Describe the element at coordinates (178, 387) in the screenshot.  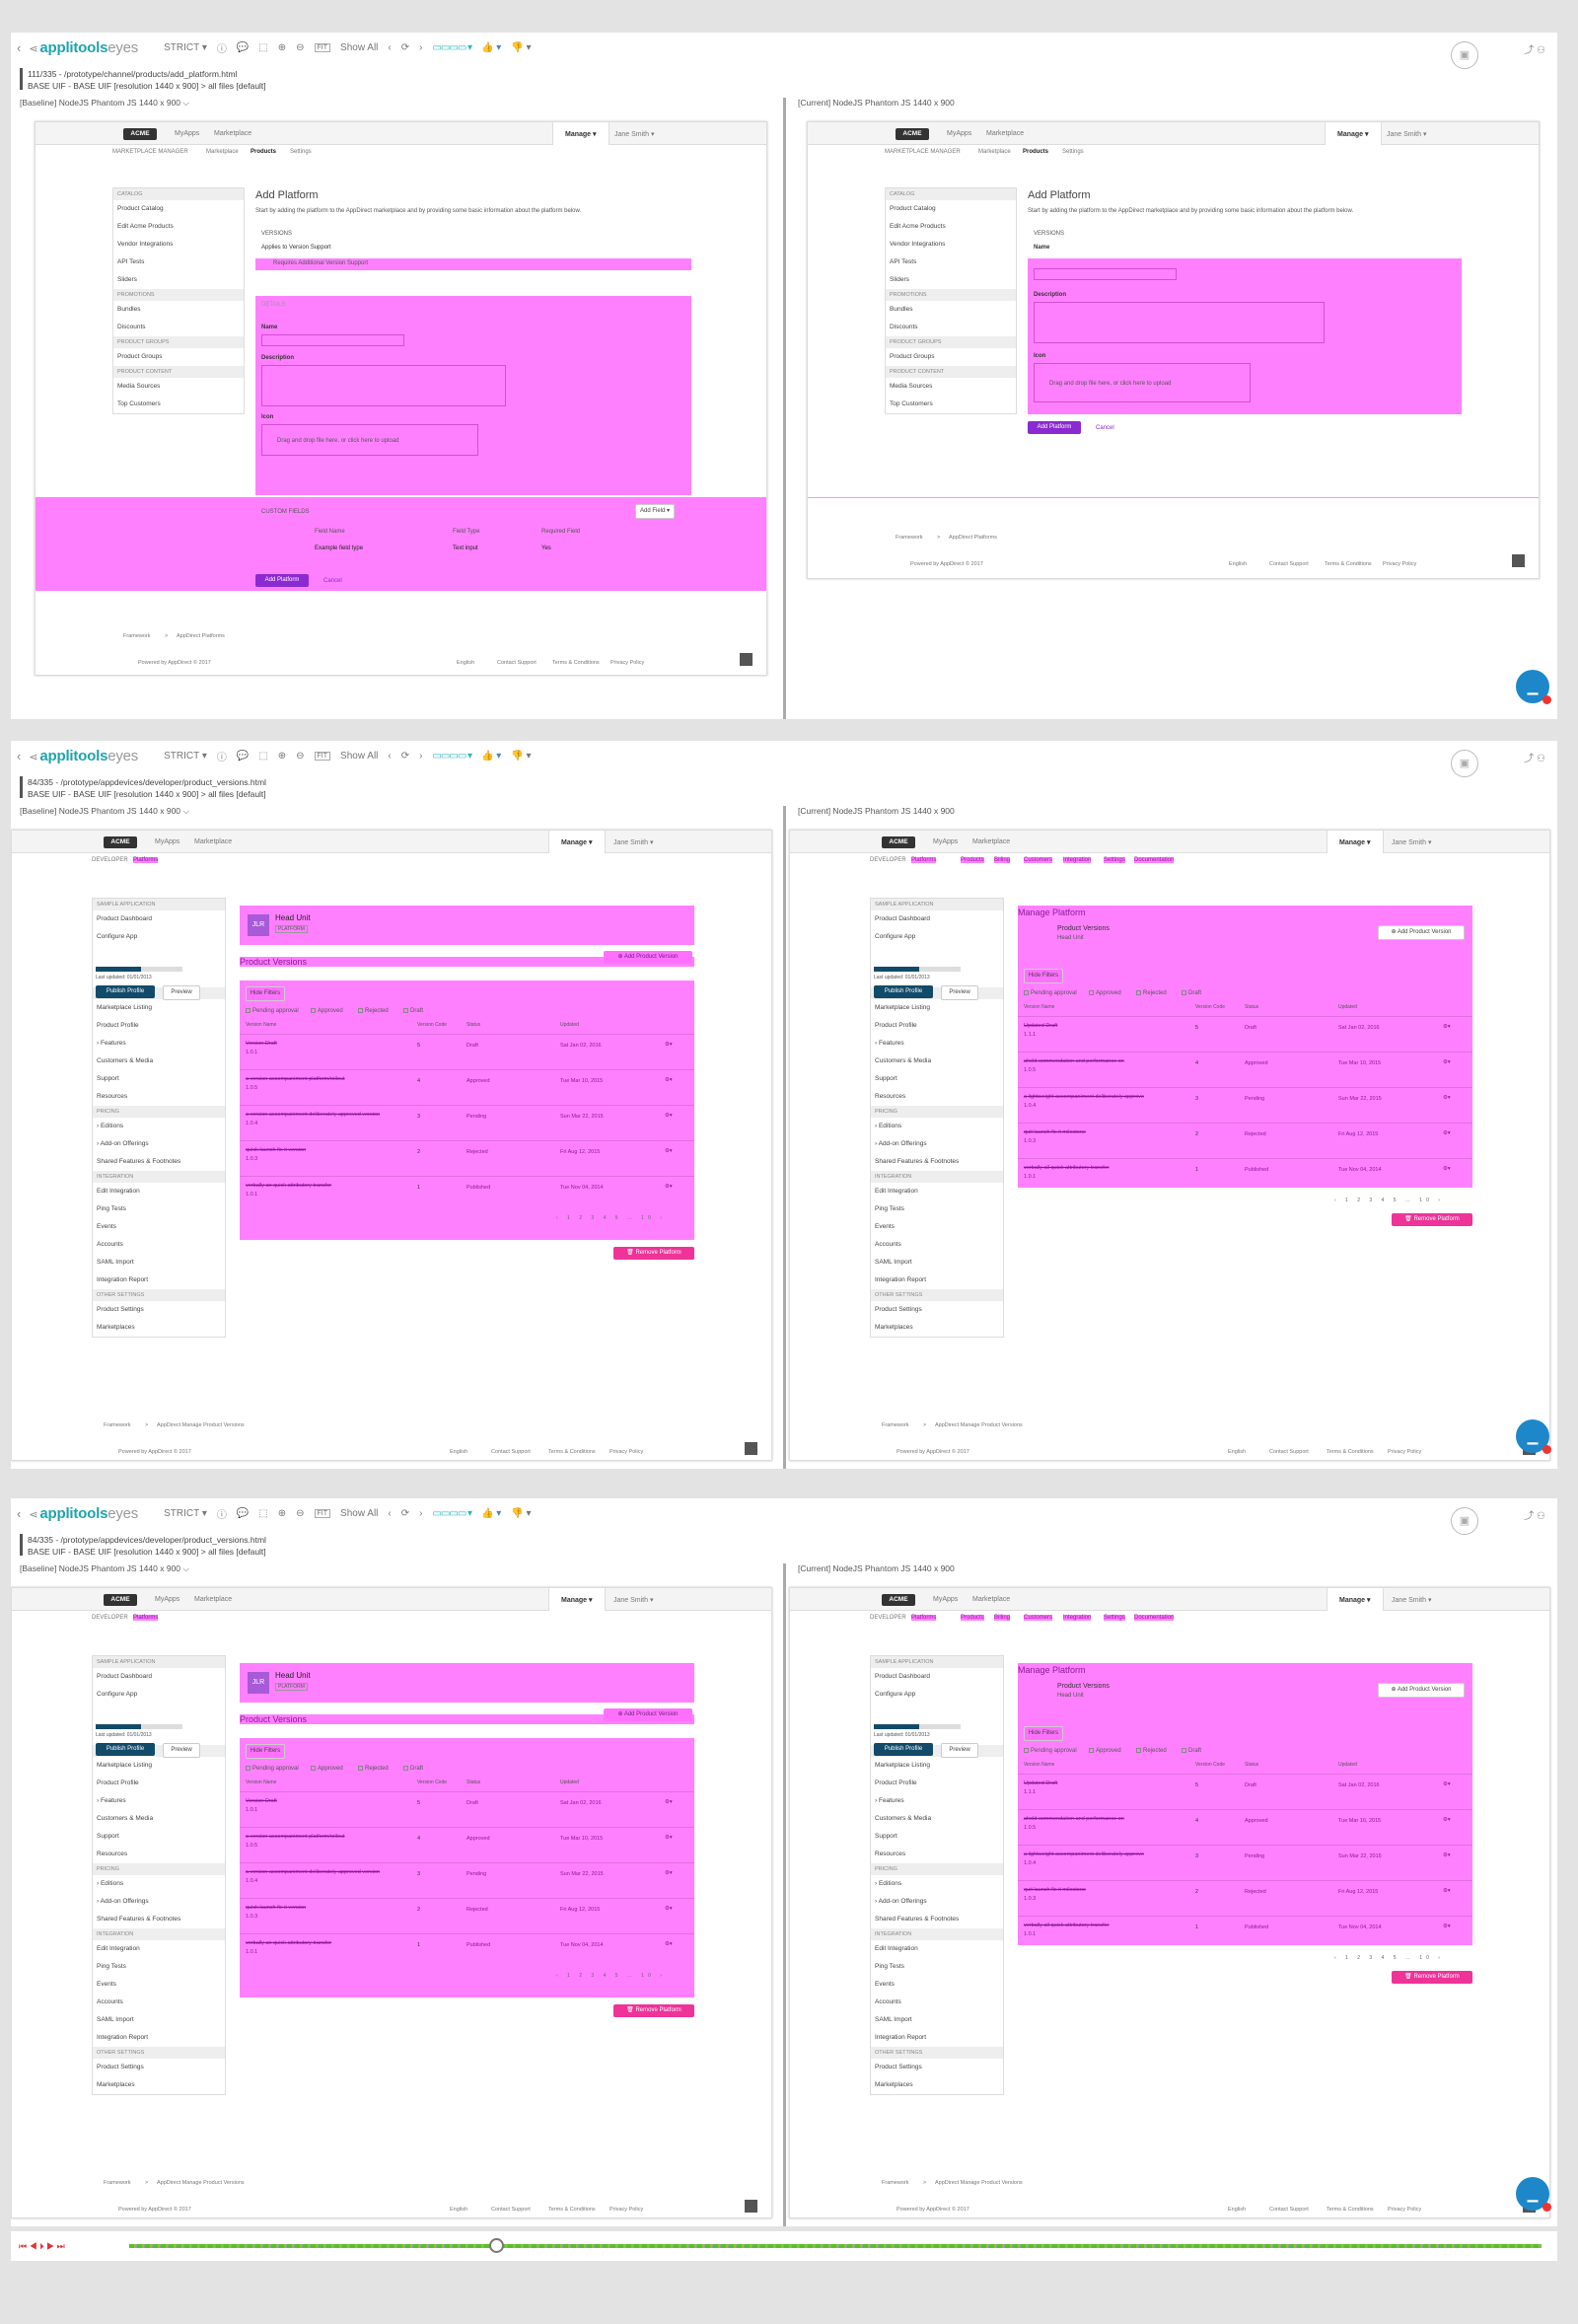
I see `sidebar-item: Media Sources` at that location.